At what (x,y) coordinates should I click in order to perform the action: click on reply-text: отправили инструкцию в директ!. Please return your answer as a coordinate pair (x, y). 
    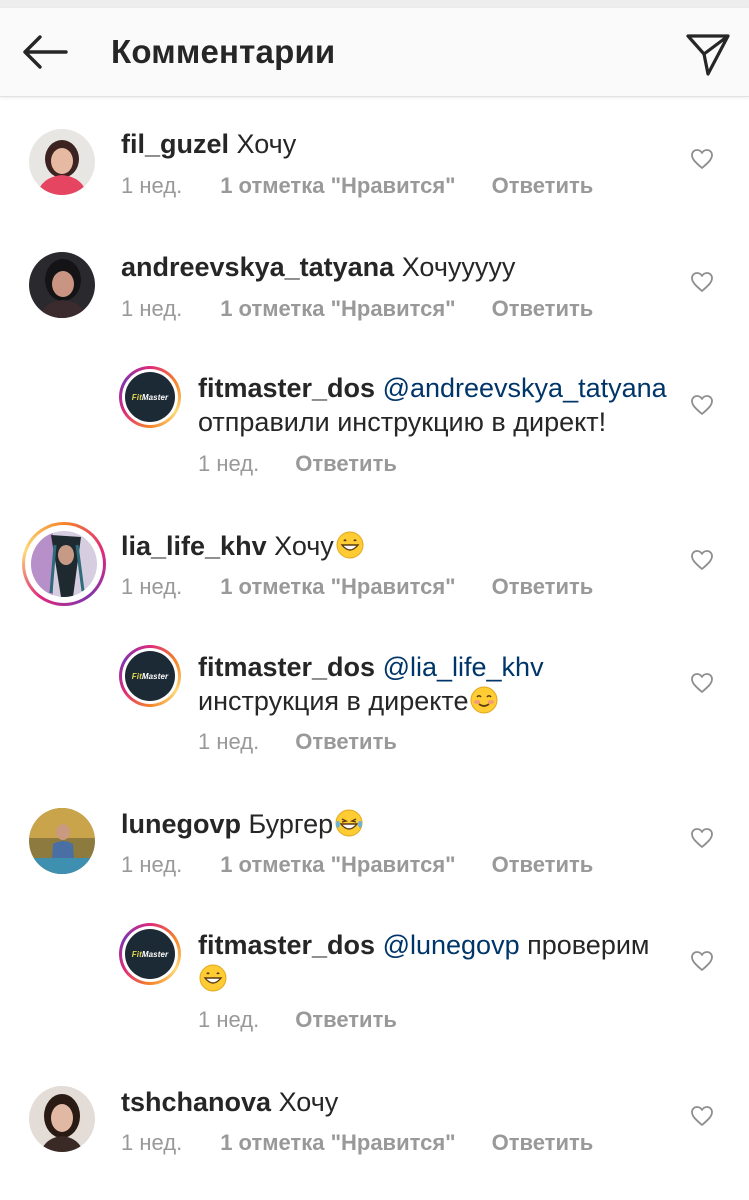
    Looking at the image, I should click on (402, 422).